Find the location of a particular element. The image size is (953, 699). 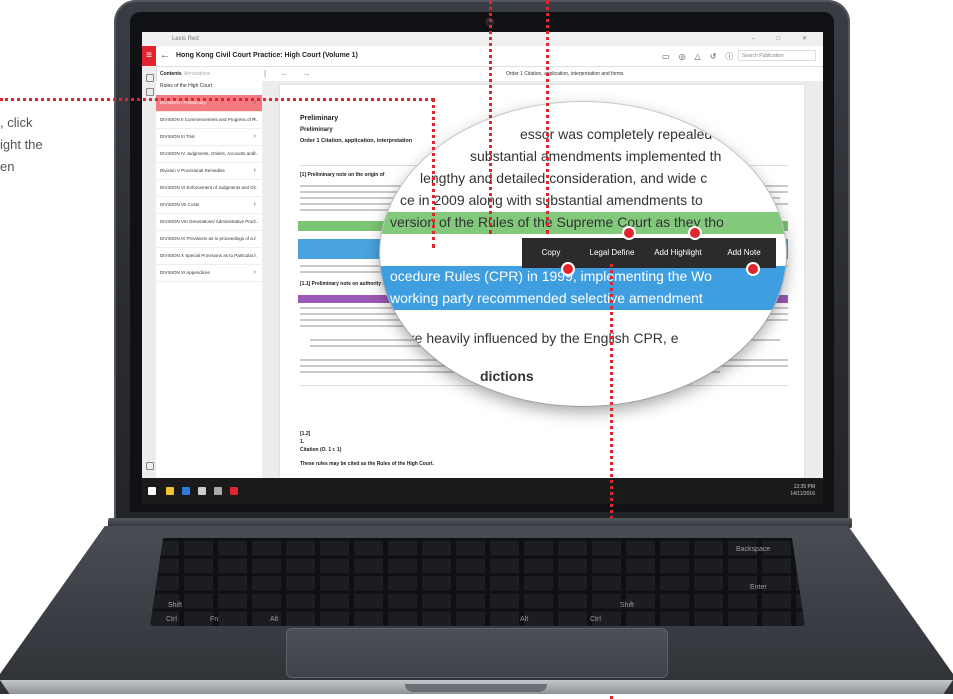

laptop-notch is located at coordinates (476, 688).